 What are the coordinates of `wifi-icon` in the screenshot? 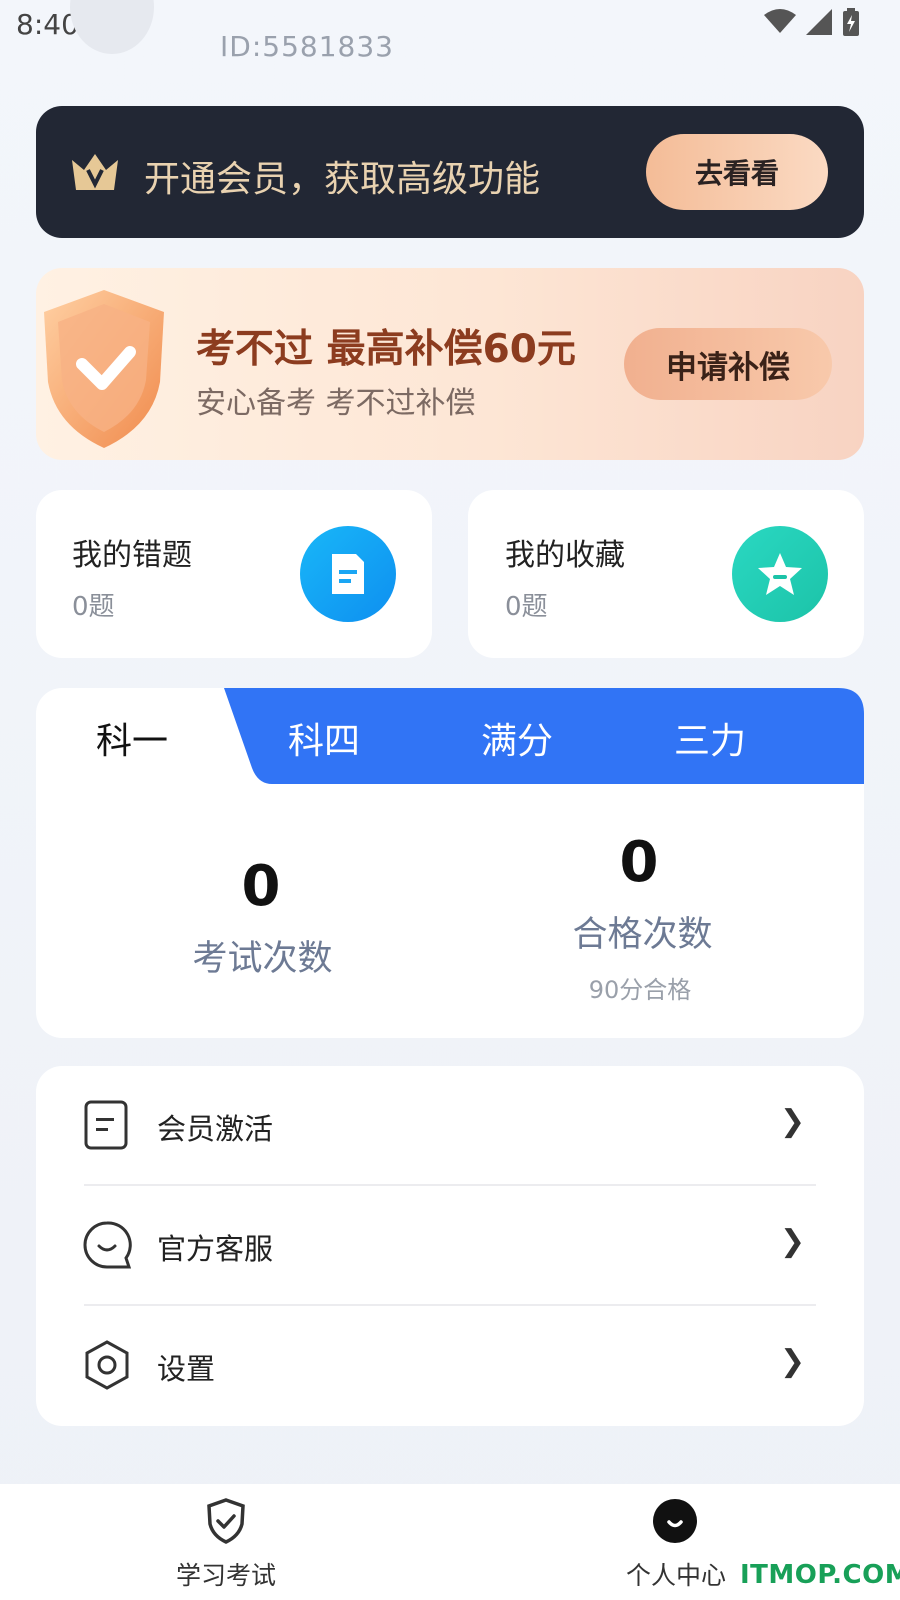 It's located at (780, 21).